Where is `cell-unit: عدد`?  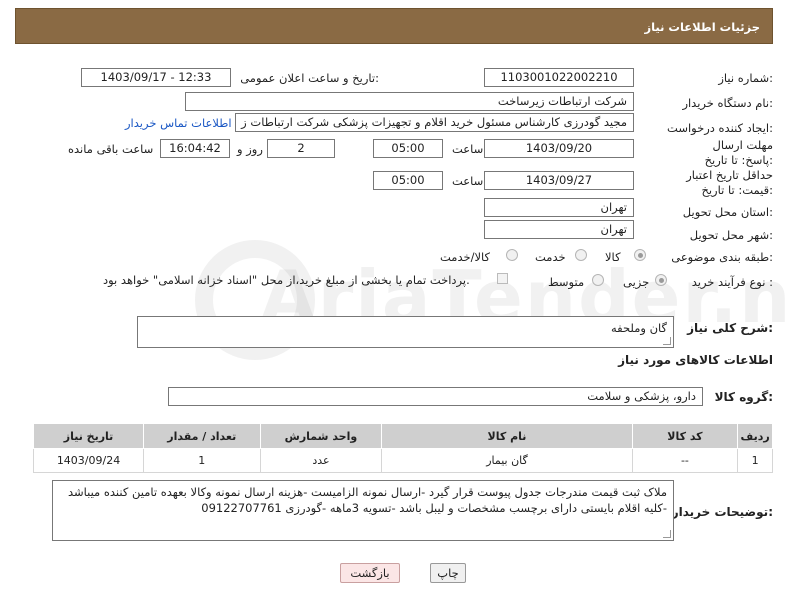
cell-unit: عدد is located at coordinates (321, 460).